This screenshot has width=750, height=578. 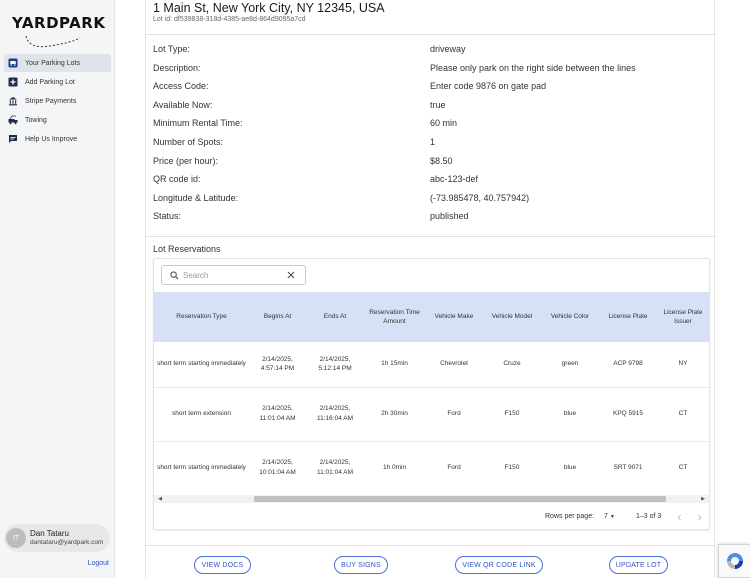 What do you see at coordinates (570, 317) in the screenshot?
I see `column-header: Vehicle Color` at bounding box center [570, 317].